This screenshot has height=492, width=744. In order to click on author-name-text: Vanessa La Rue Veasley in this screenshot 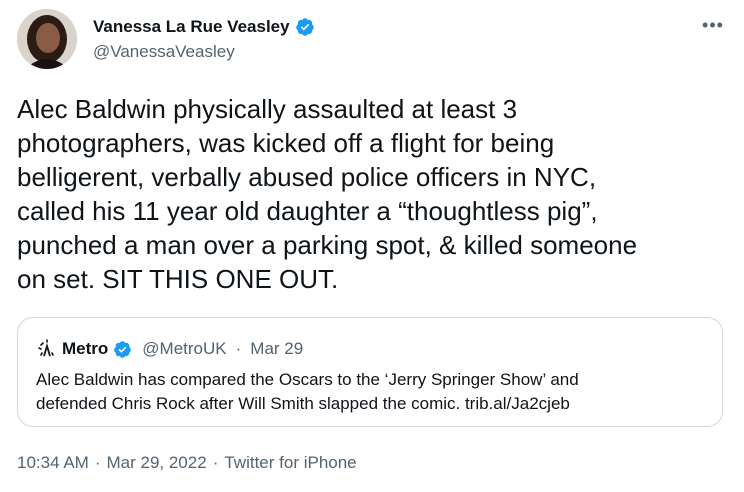, I will do `click(191, 26)`.